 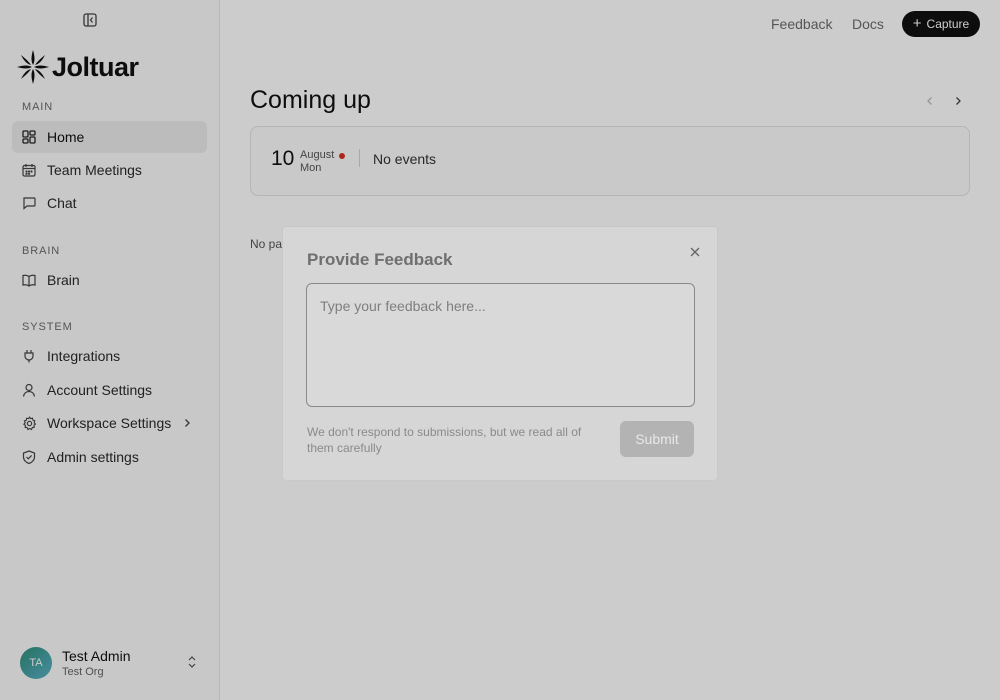 What do you see at coordinates (657, 439) in the screenshot?
I see `submit-button: Submit` at bounding box center [657, 439].